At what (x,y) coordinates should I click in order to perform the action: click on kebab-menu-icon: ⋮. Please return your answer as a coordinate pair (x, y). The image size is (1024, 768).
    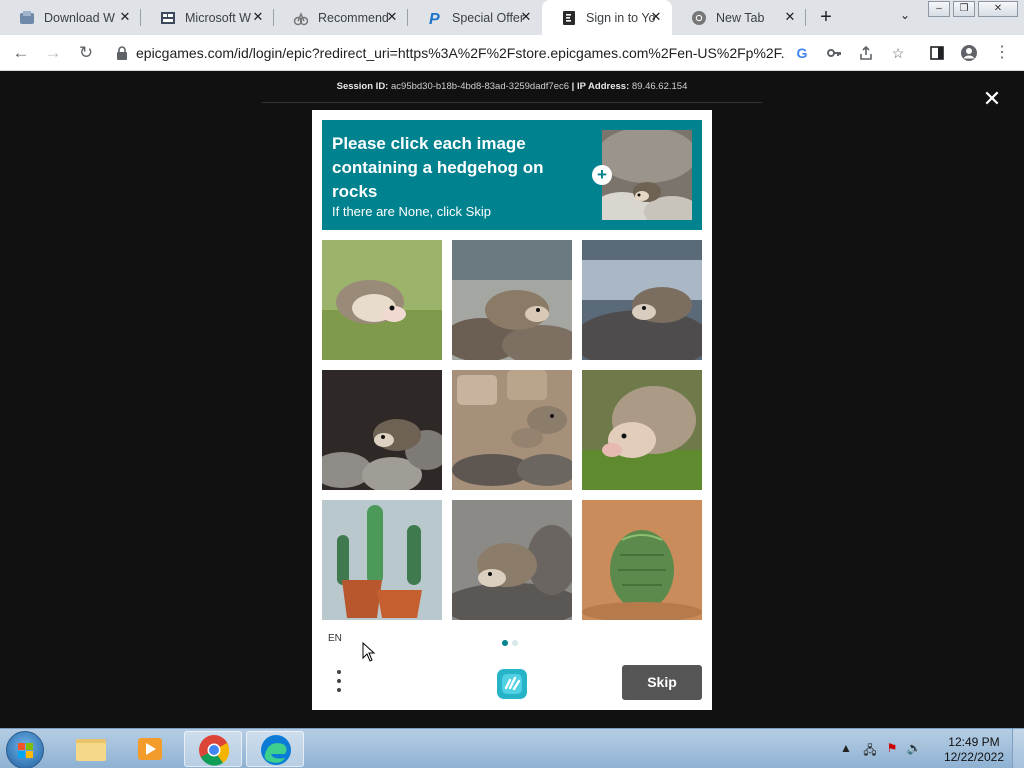
    Looking at the image, I should click on (1002, 53).